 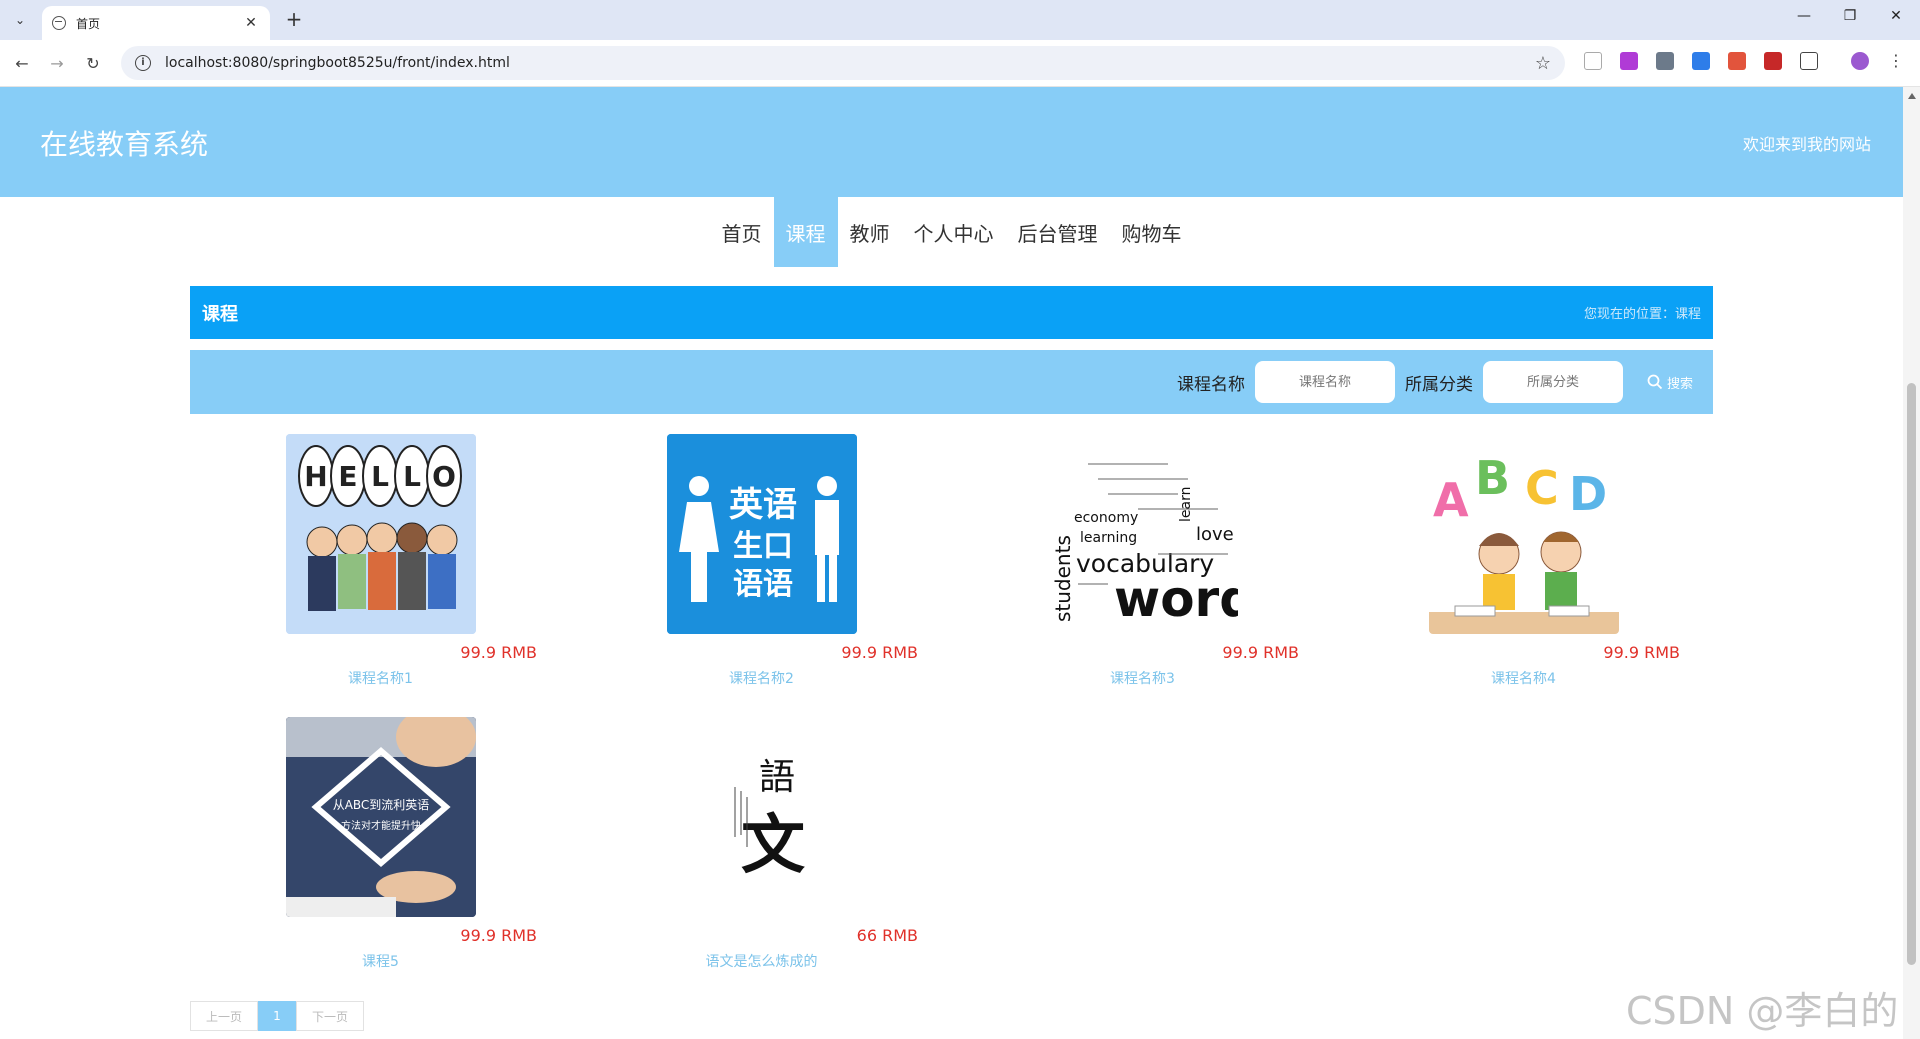 I want to click on svg-text: H, so click(x=315, y=476).